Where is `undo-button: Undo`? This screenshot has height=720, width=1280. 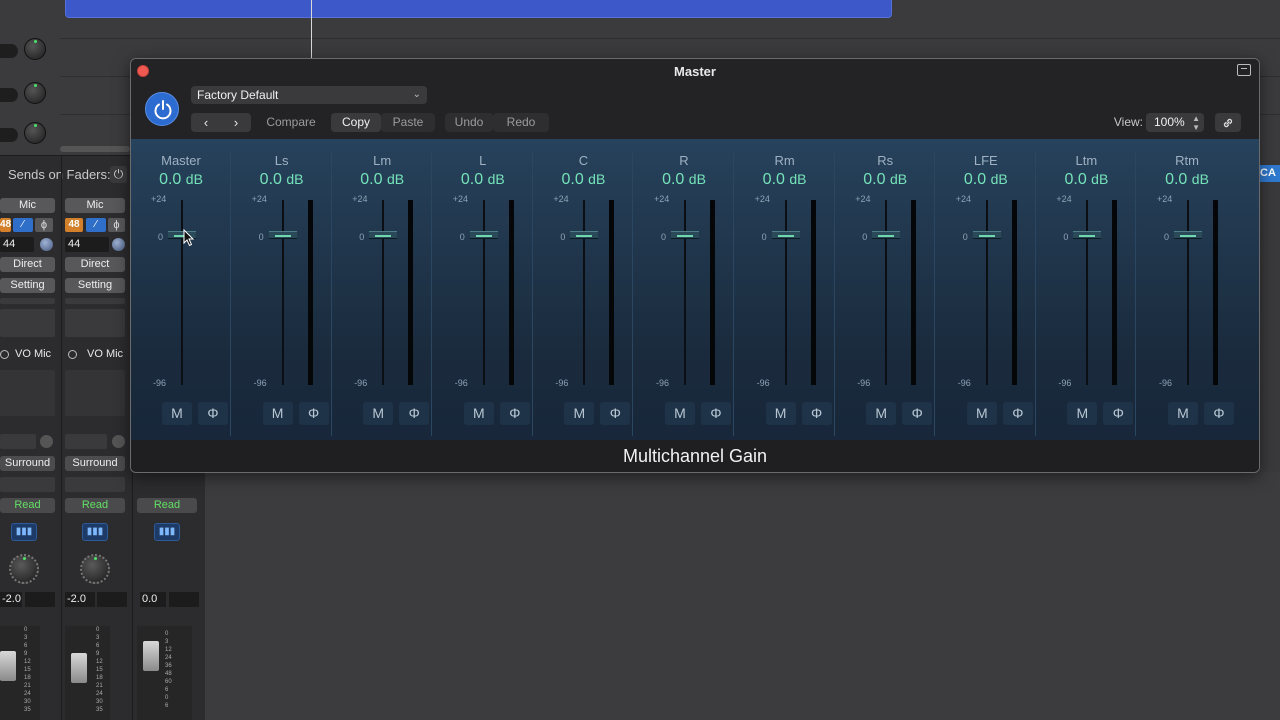 undo-button: Undo is located at coordinates (469, 122).